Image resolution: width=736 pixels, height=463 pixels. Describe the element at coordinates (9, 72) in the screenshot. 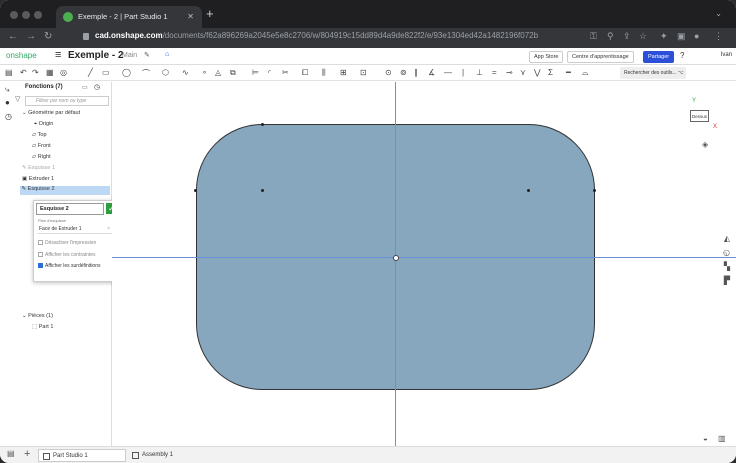

I see `feature-list-icon: ▤` at that location.